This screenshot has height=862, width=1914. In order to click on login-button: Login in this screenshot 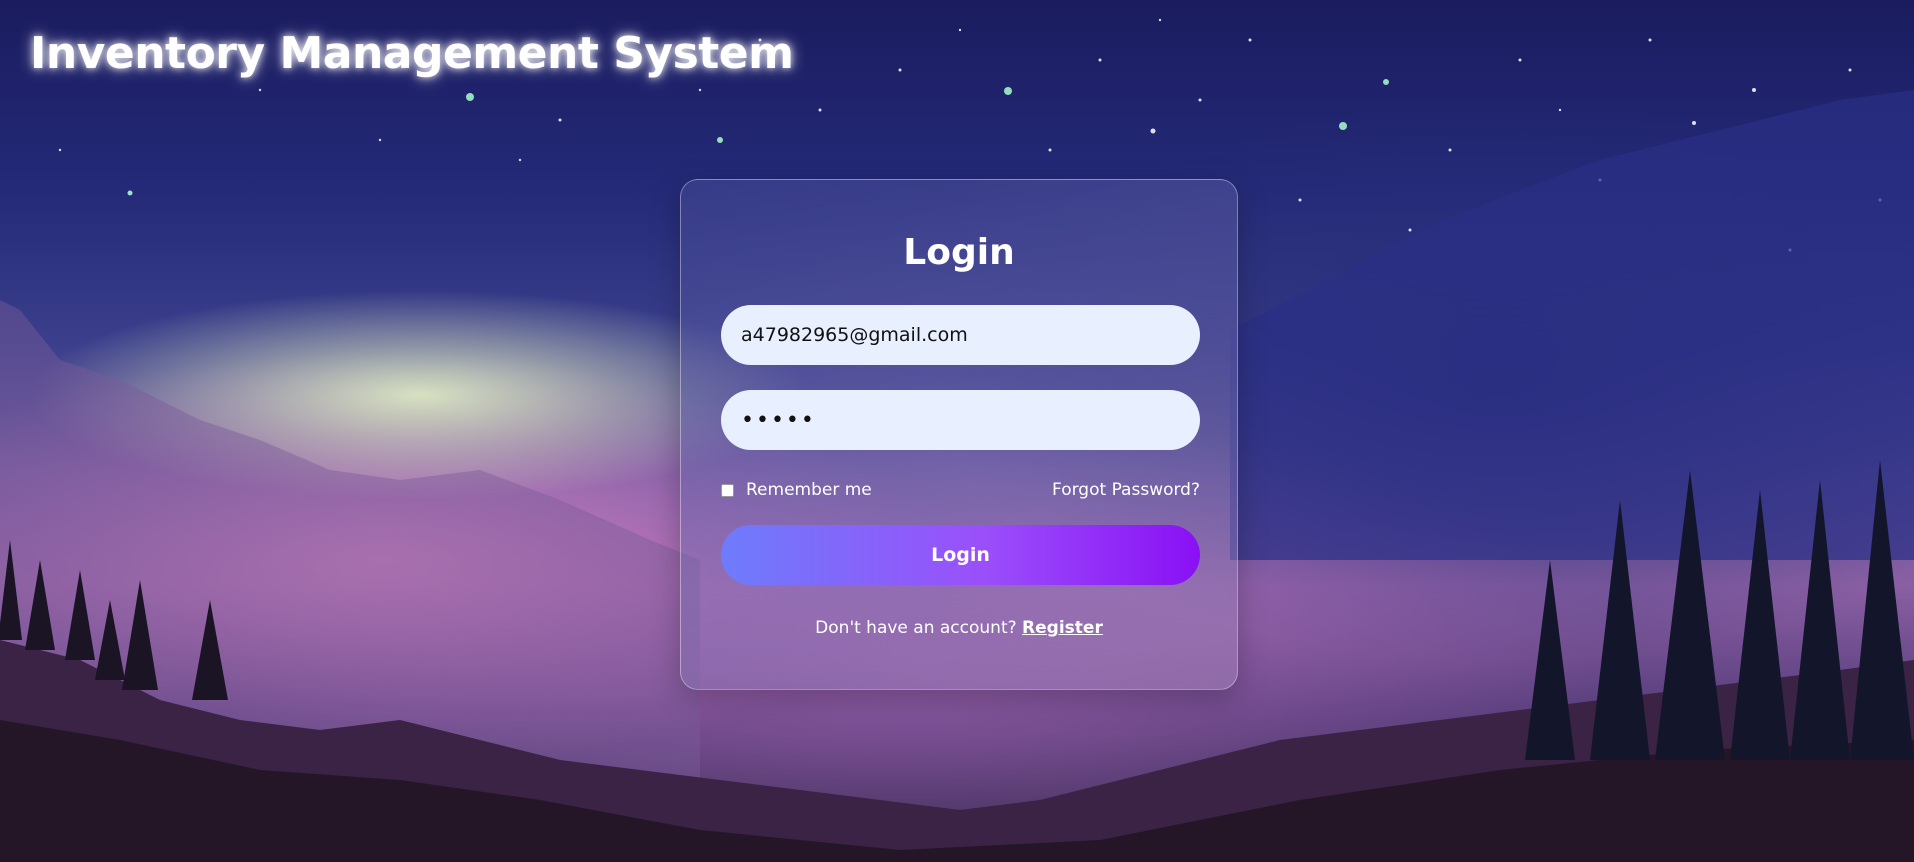, I will do `click(960, 555)`.